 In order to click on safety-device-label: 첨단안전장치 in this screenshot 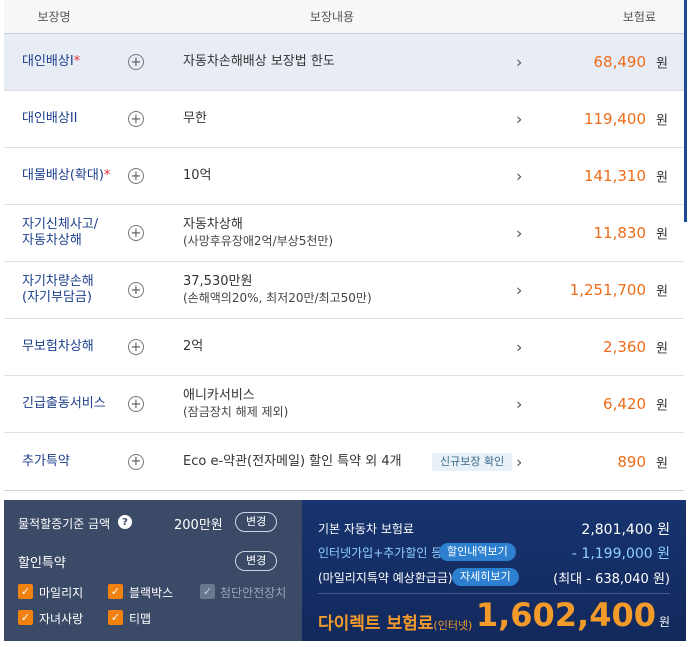, I will do `click(253, 593)`.